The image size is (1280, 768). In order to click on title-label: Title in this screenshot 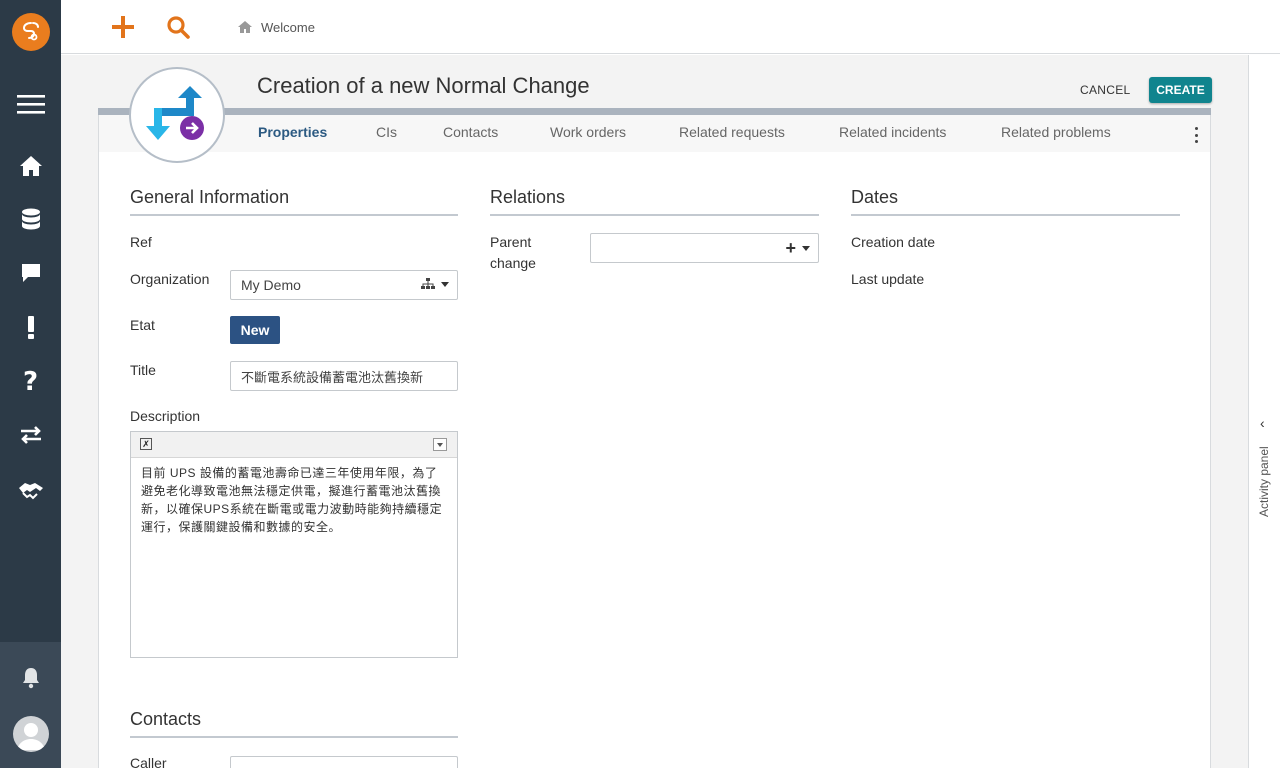, I will do `click(143, 370)`.